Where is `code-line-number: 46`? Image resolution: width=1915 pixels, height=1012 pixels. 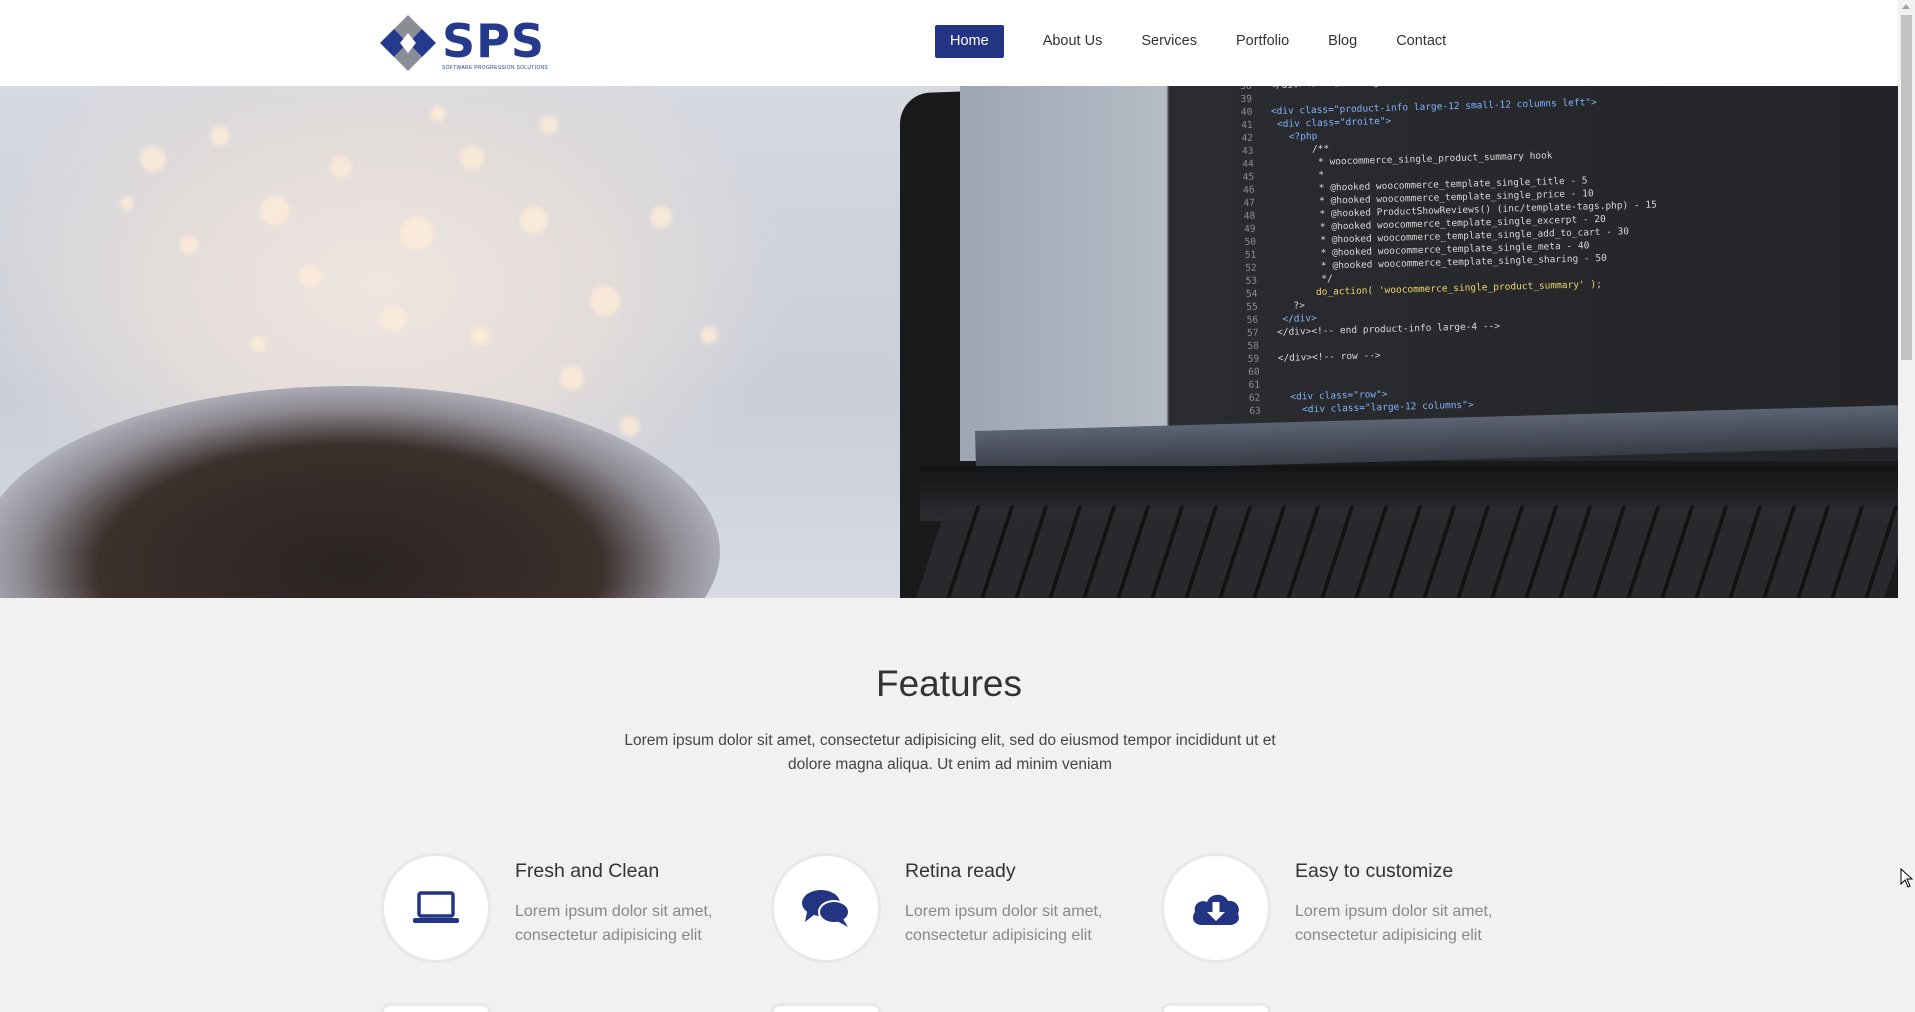
code-line-number: 46 is located at coordinates (1248, 190).